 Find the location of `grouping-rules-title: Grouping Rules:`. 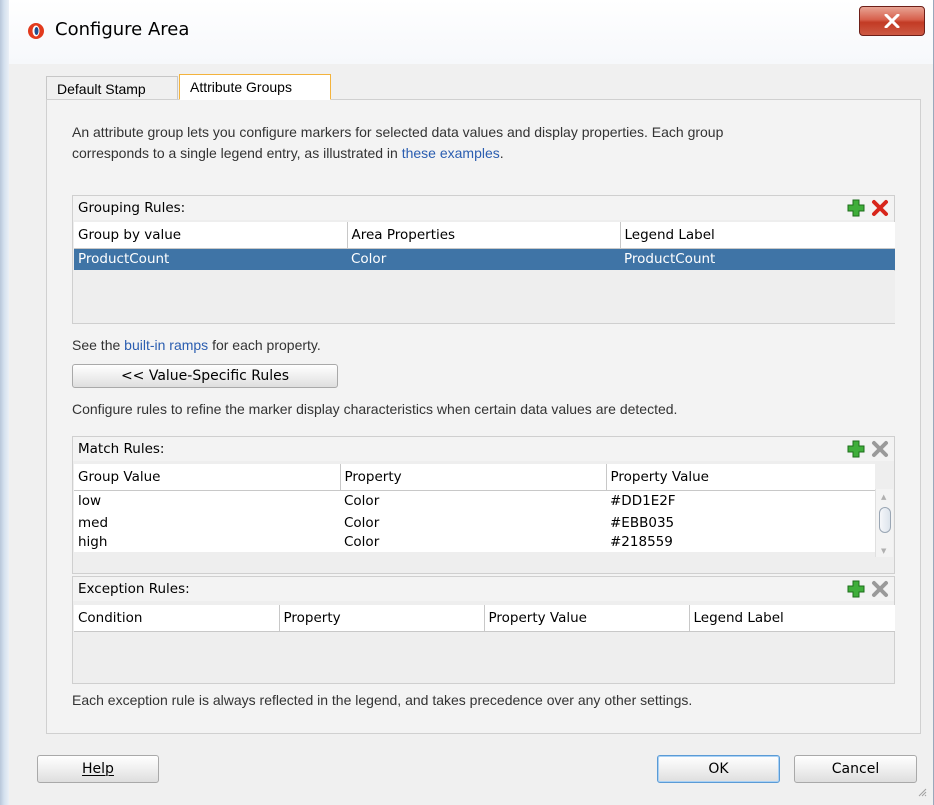

grouping-rules-title: Grouping Rules: is located at coordinates (483, 208).